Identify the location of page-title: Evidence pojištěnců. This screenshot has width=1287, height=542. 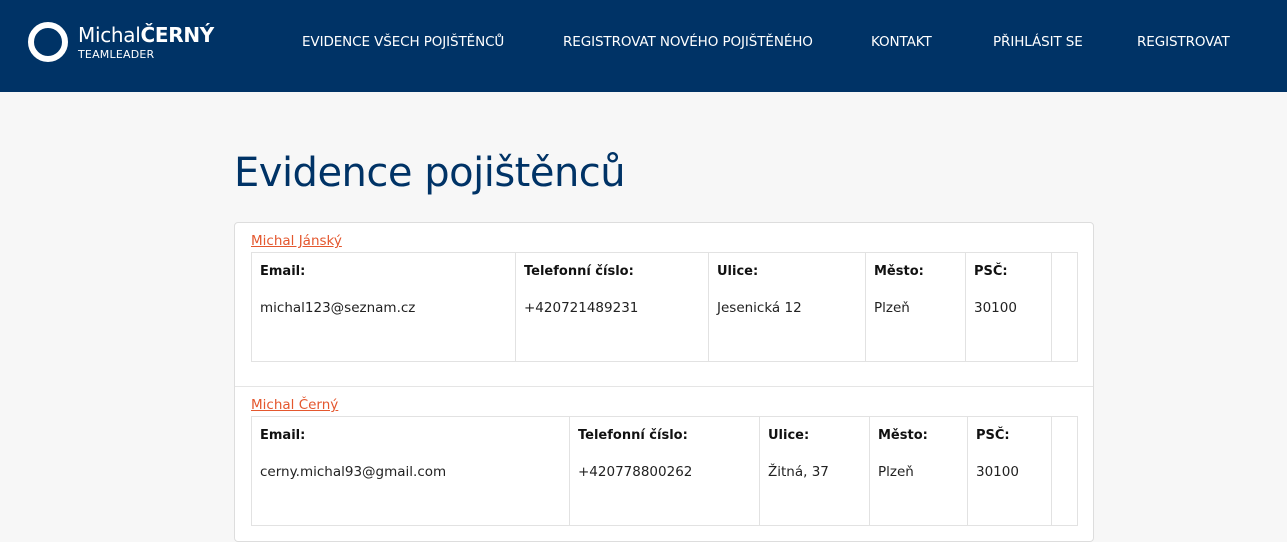
(430, 173).